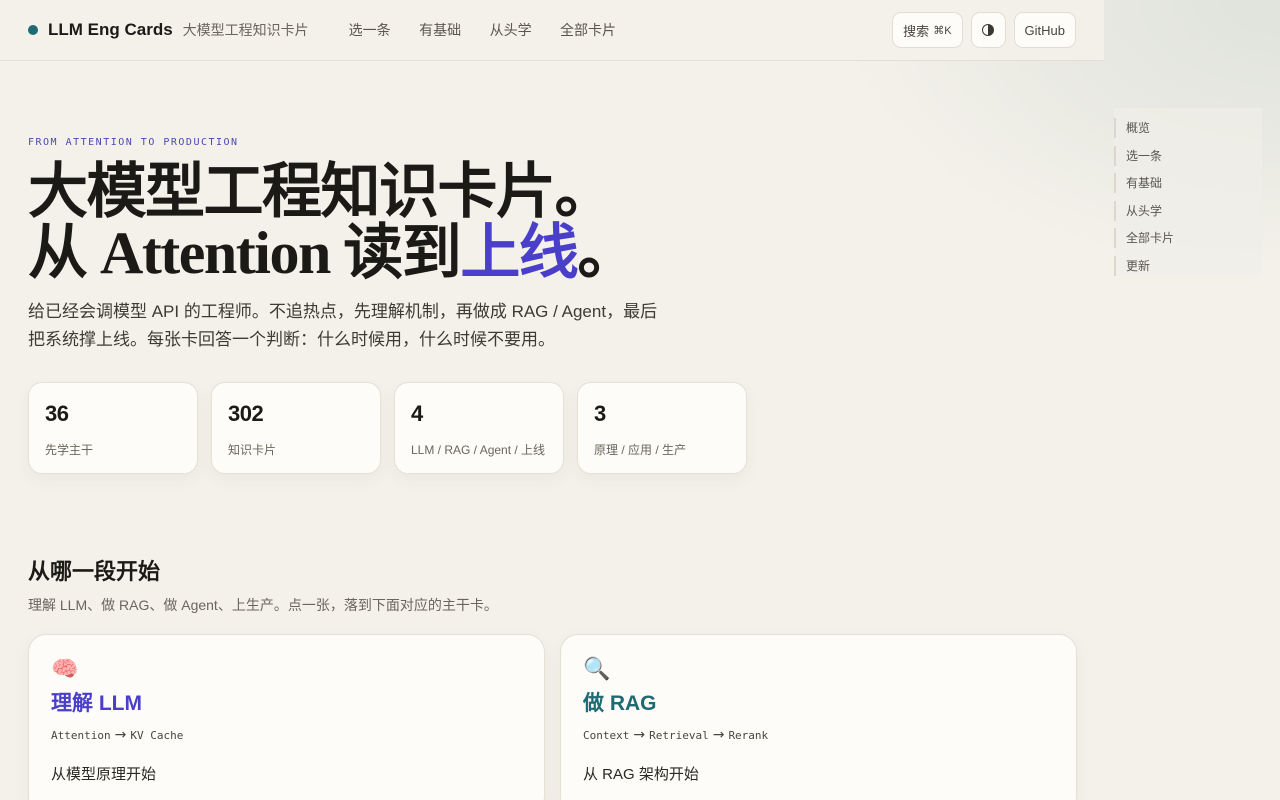 This screenshot has height=800, width=1280. What do you see at coordinates (246, 413) in the screenshot?
I see `stat-value: 302` at bounding box center [246, 413].